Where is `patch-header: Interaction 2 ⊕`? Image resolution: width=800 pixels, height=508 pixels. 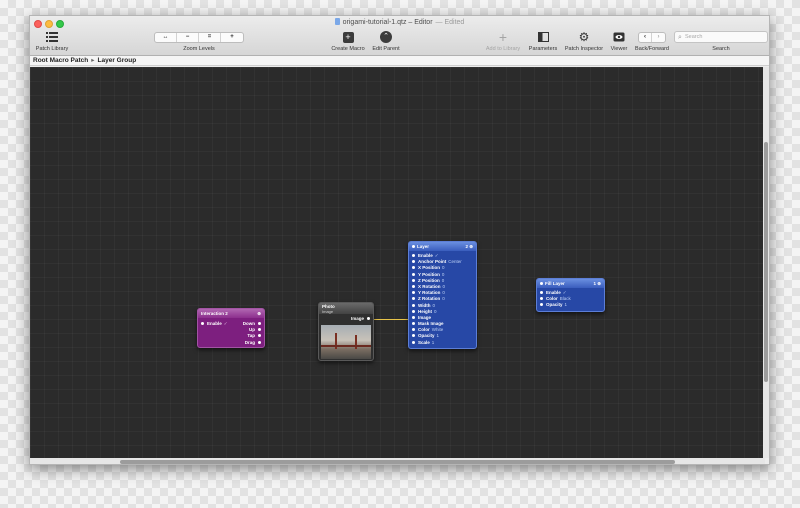
patch-header: Interaction 2 ⊕ is located at coordinates (231, 313).